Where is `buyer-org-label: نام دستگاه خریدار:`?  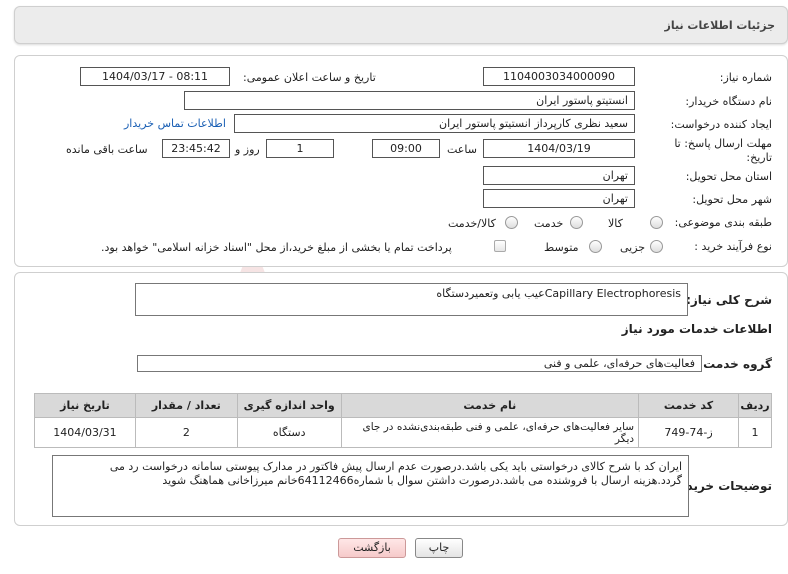
buyer-org-label: نام دستگاه خریدار: is located at coordinates (728, 101).